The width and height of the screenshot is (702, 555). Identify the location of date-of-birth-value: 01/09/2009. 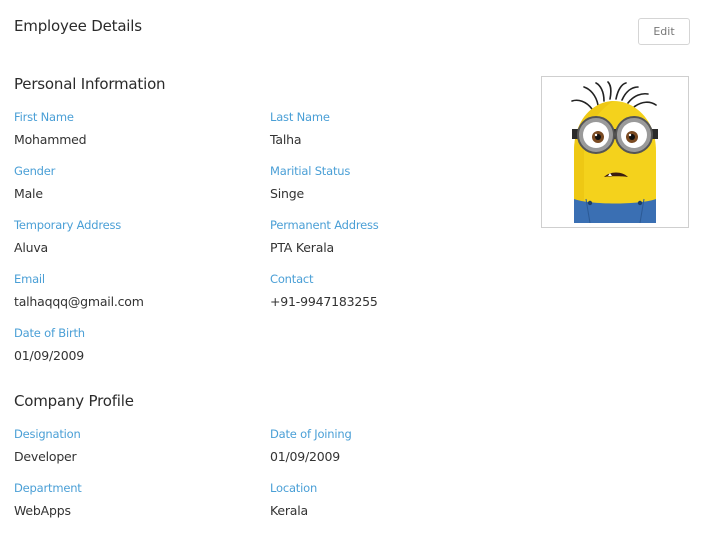
(49, 355).